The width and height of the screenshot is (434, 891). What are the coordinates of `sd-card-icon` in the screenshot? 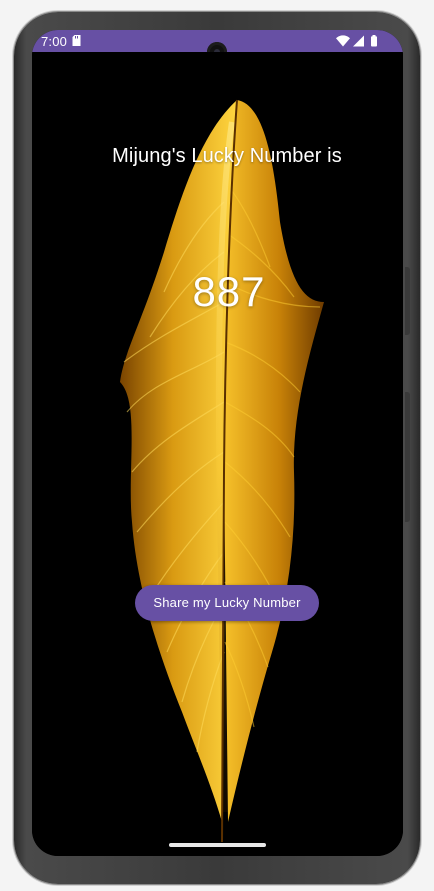 It's located at (76, 40).